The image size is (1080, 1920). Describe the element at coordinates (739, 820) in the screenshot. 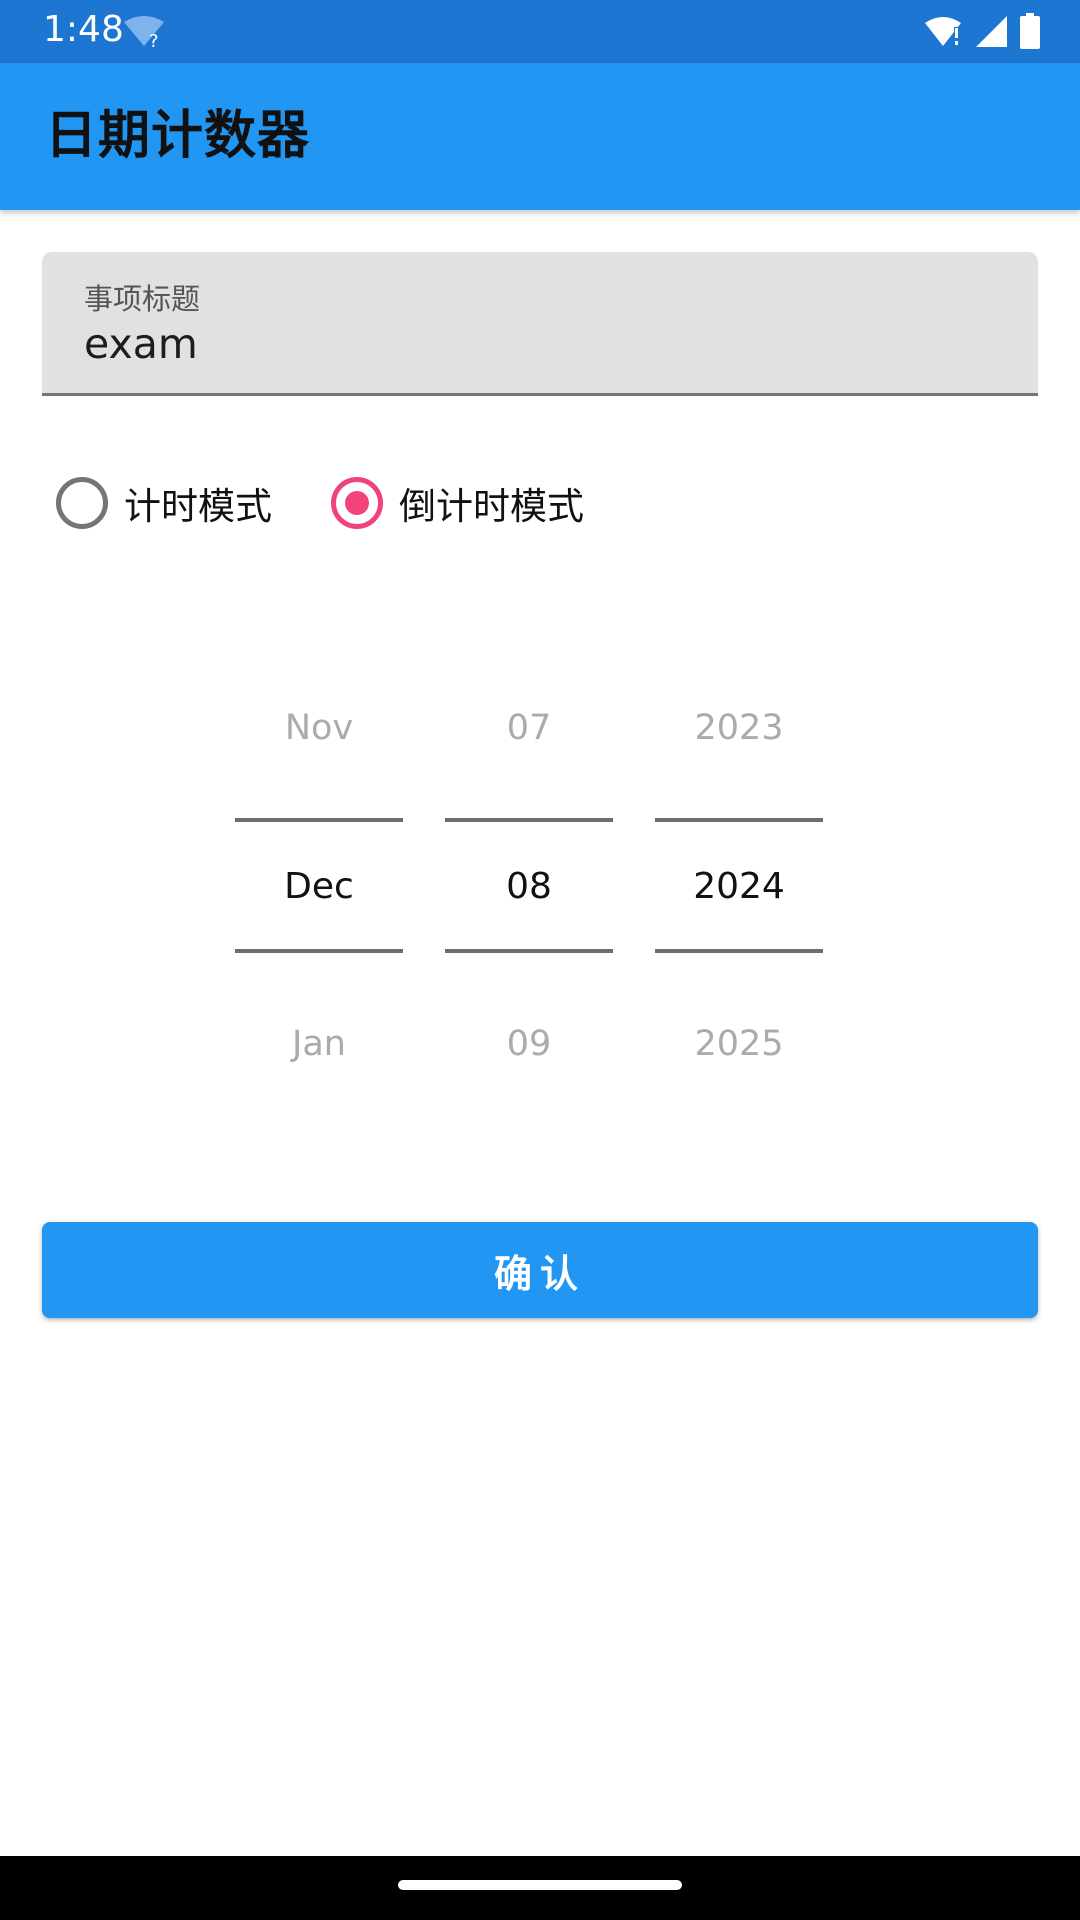

I see `year-divider-top` at that location.